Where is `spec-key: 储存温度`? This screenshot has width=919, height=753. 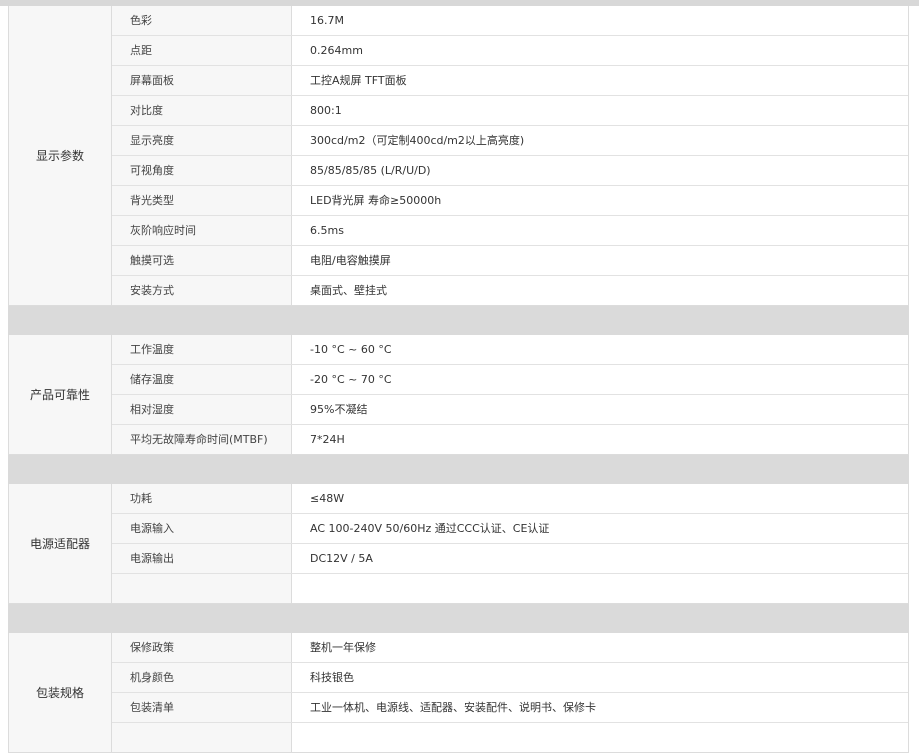
spec-key: 储存温度 is located at coordinates (202, 379).